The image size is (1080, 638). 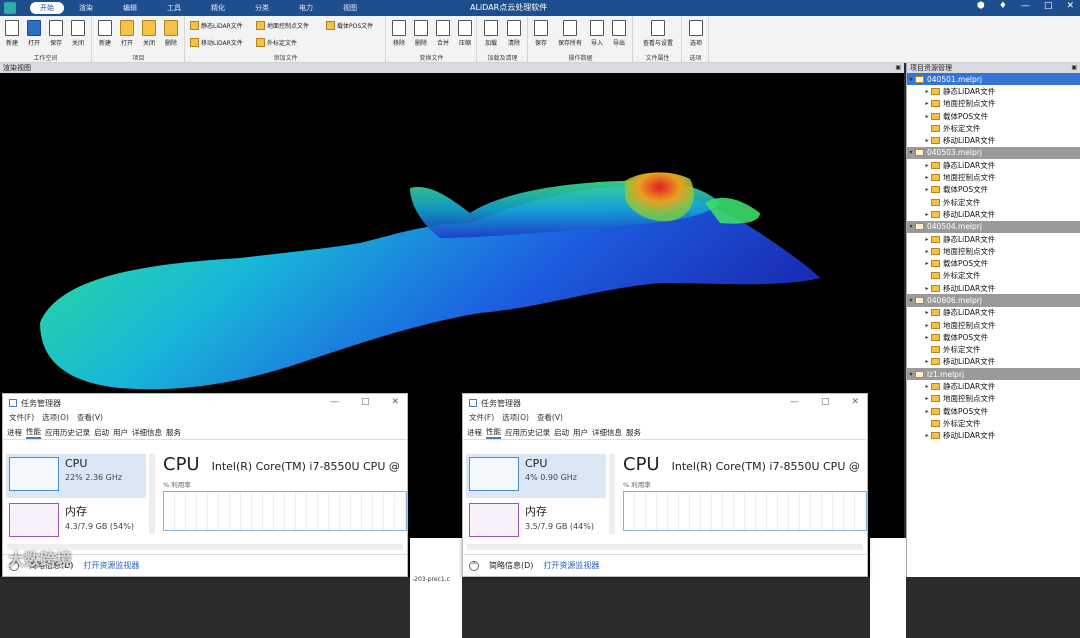 What do you see at coordinates (536, 476) in the screenshot?
I see `tm-cpu-item: CPU 4% 0.90 GHz` at bounding box center [536, 476].